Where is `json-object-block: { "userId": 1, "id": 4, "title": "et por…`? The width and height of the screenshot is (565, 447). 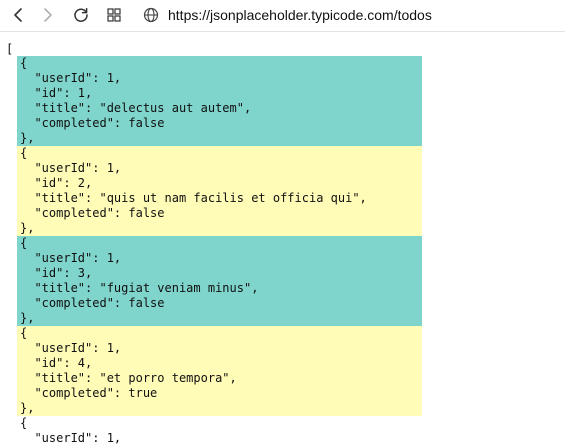
json-object-block: { "userId": 1, "id": 4, "title": "et por… is located at coordinates (219, 371).